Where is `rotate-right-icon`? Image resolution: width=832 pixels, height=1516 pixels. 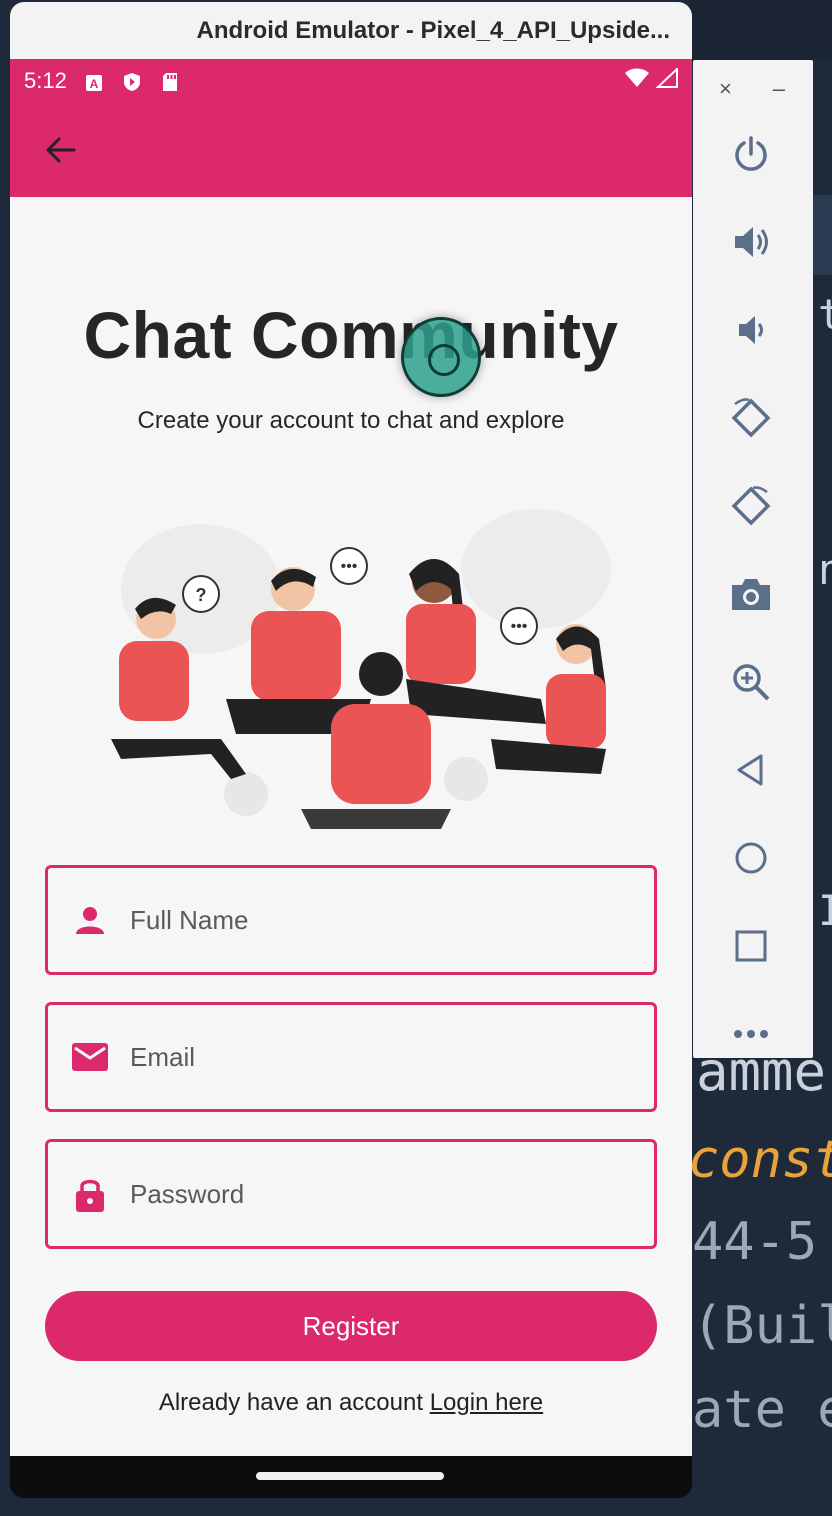 rotate-right-icon is located at coordinates (751, 506).